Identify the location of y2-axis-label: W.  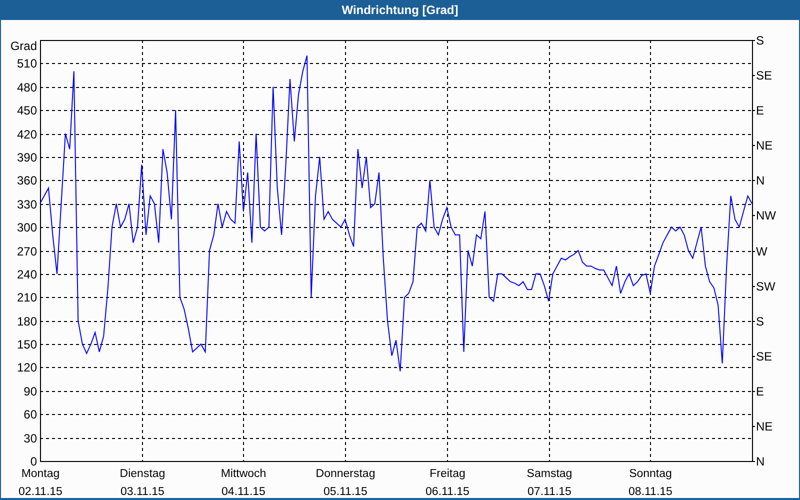
(762, 251).